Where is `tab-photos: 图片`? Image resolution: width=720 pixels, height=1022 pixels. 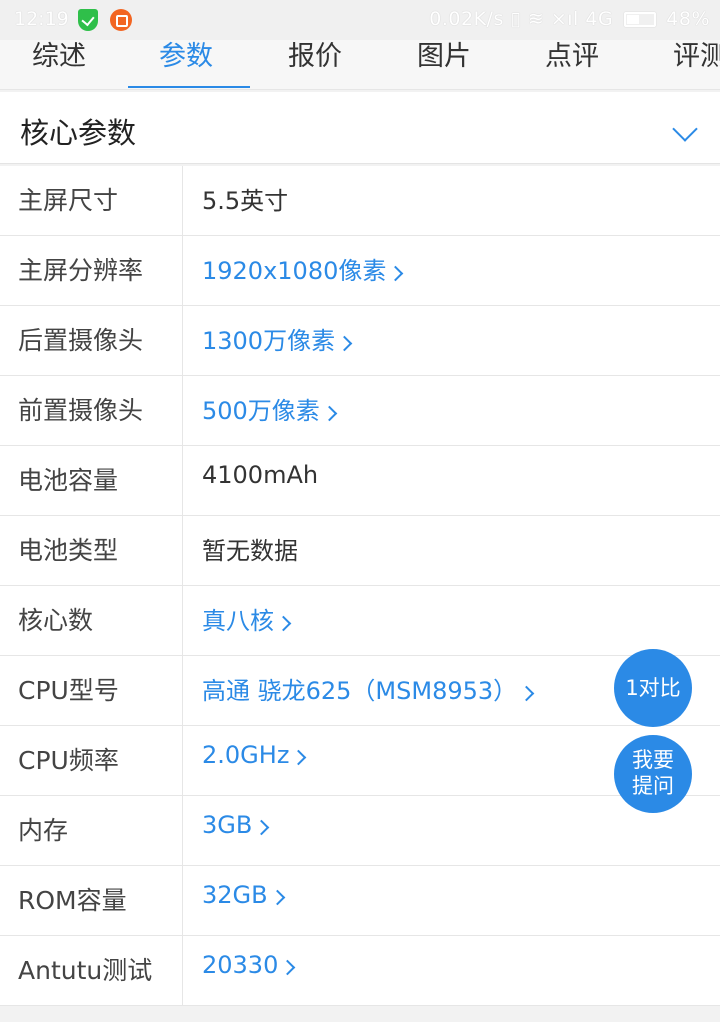 tab-photos: 图片 is located at coordinates (444, 54).